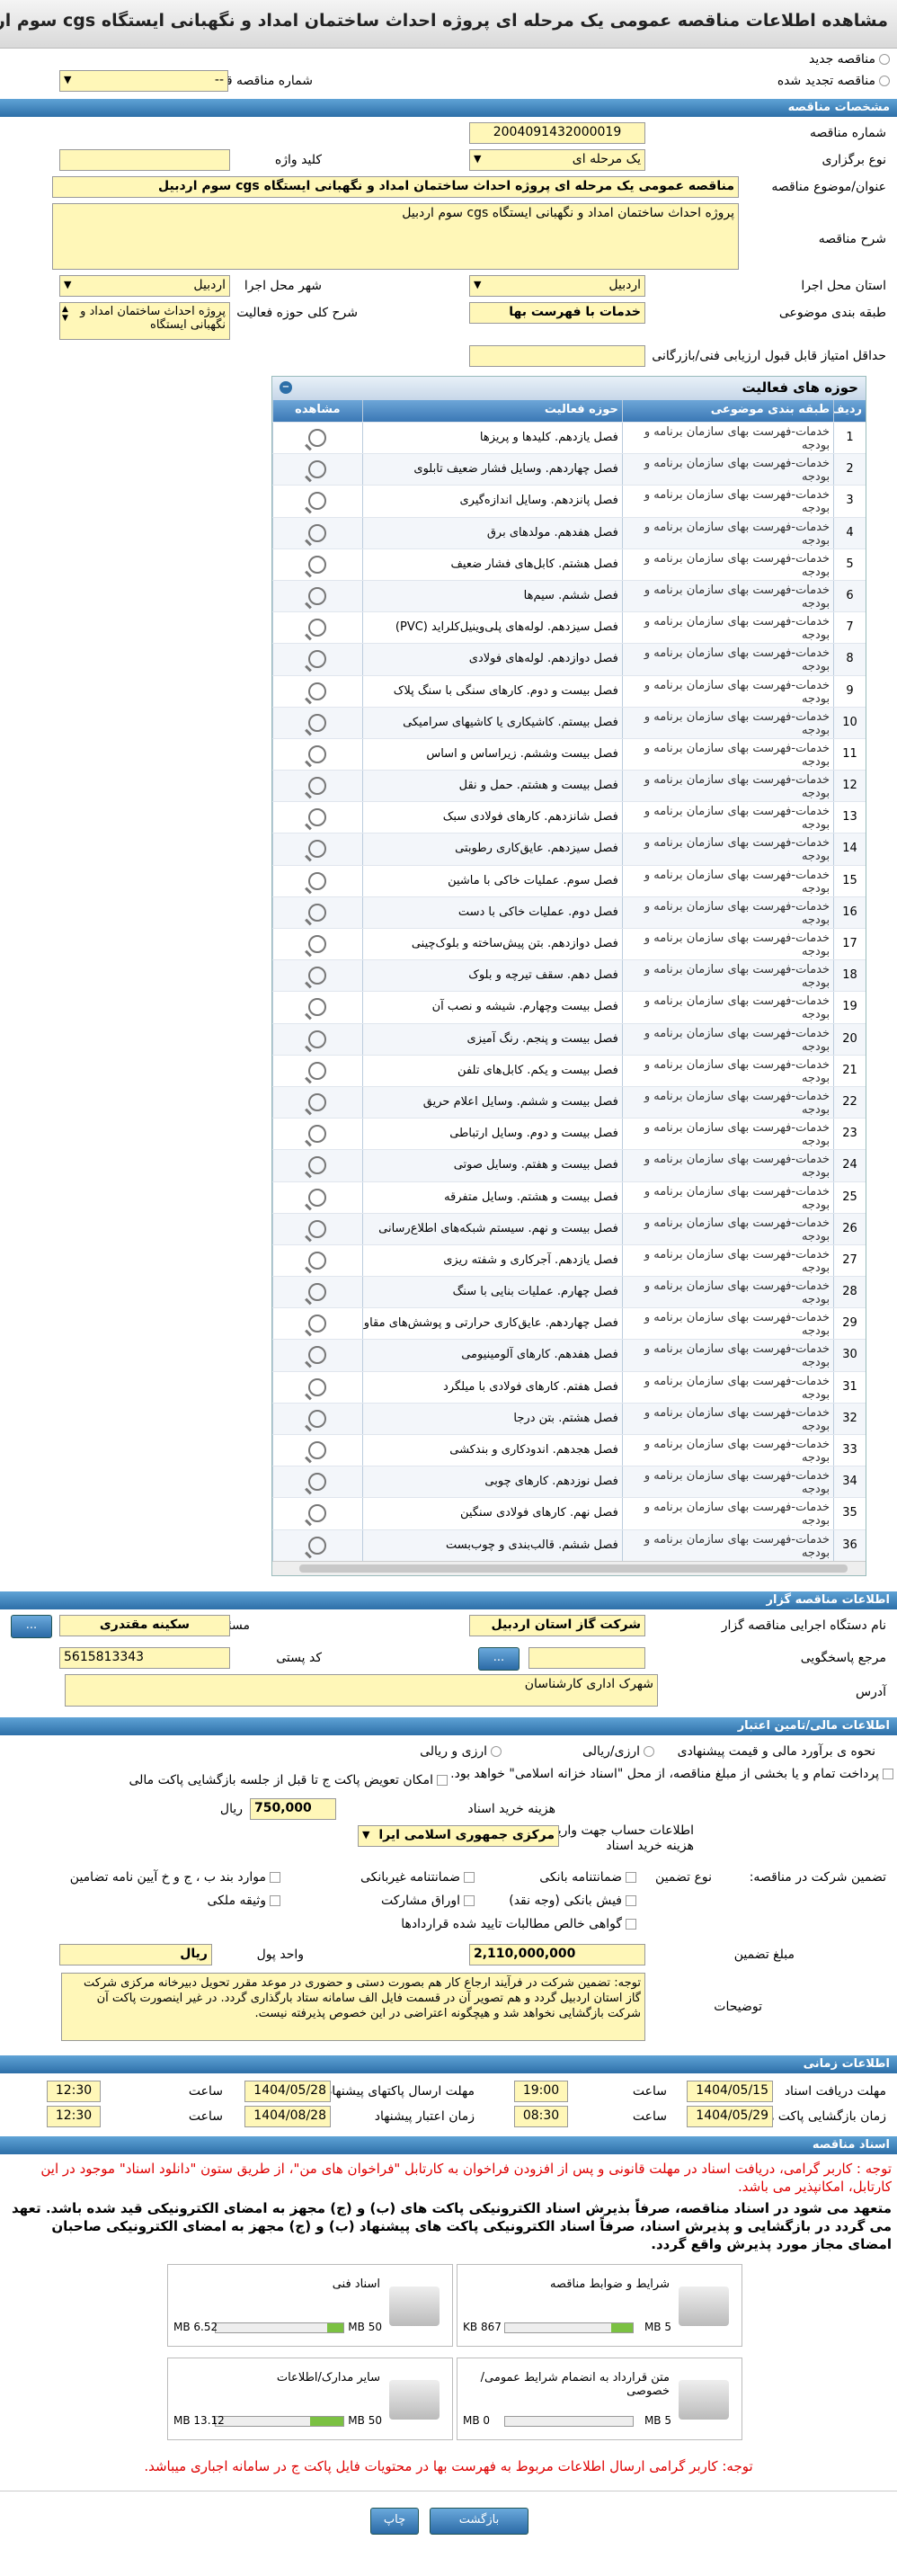 This screenshot has width=897, height=2576. Describe the element at coordinates (849, 60) in the screenshot. I see `radio-new: مناقصه جدید` at that location.